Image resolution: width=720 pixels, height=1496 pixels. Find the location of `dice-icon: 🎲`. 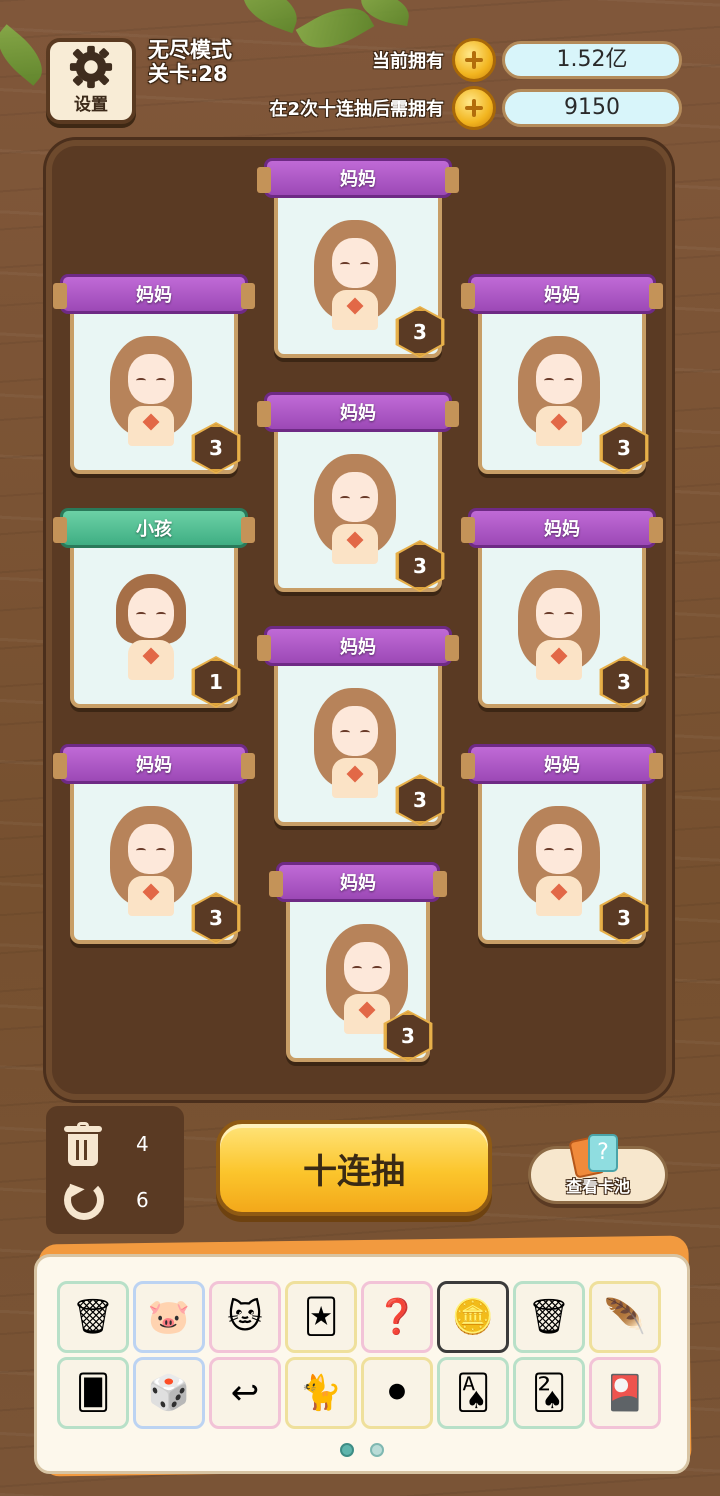

dice-icon: 🎲 is located at coordinates (169, 1393).